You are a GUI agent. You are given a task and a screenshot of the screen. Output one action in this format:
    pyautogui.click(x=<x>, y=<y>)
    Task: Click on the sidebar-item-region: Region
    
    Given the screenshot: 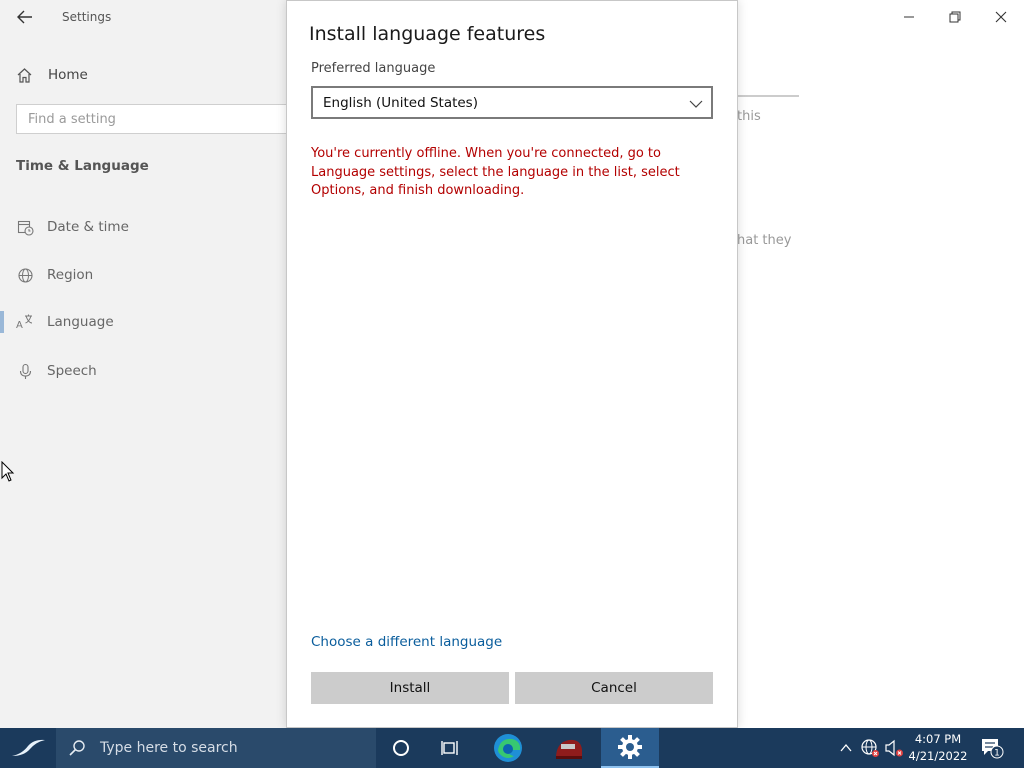 What is the action you would take?
    pyautogui.click(x=143, y=275)
    